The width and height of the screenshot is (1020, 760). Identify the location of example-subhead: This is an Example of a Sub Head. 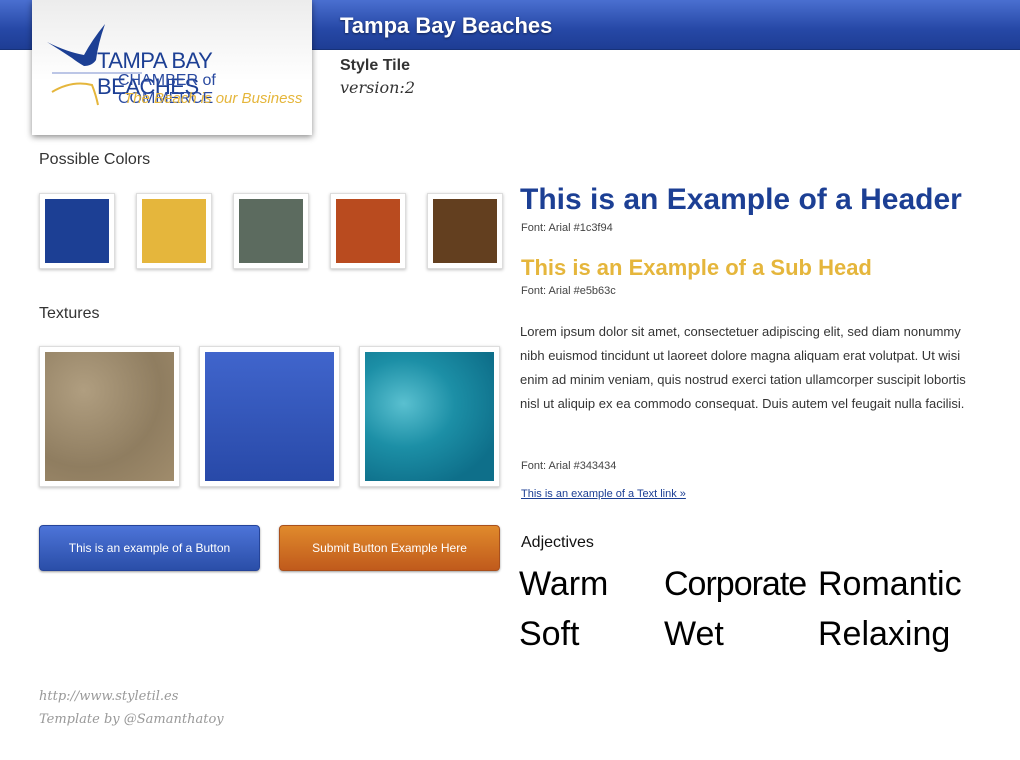
(696, 267).